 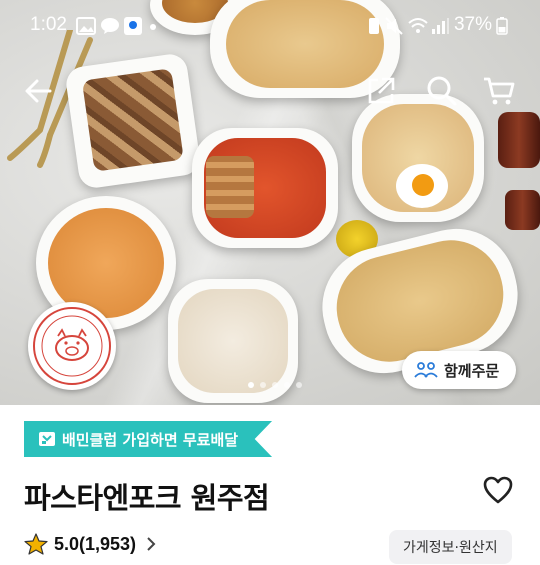 I want to click on rating-row: 5.0(1,953), so click(x=90, y=544).